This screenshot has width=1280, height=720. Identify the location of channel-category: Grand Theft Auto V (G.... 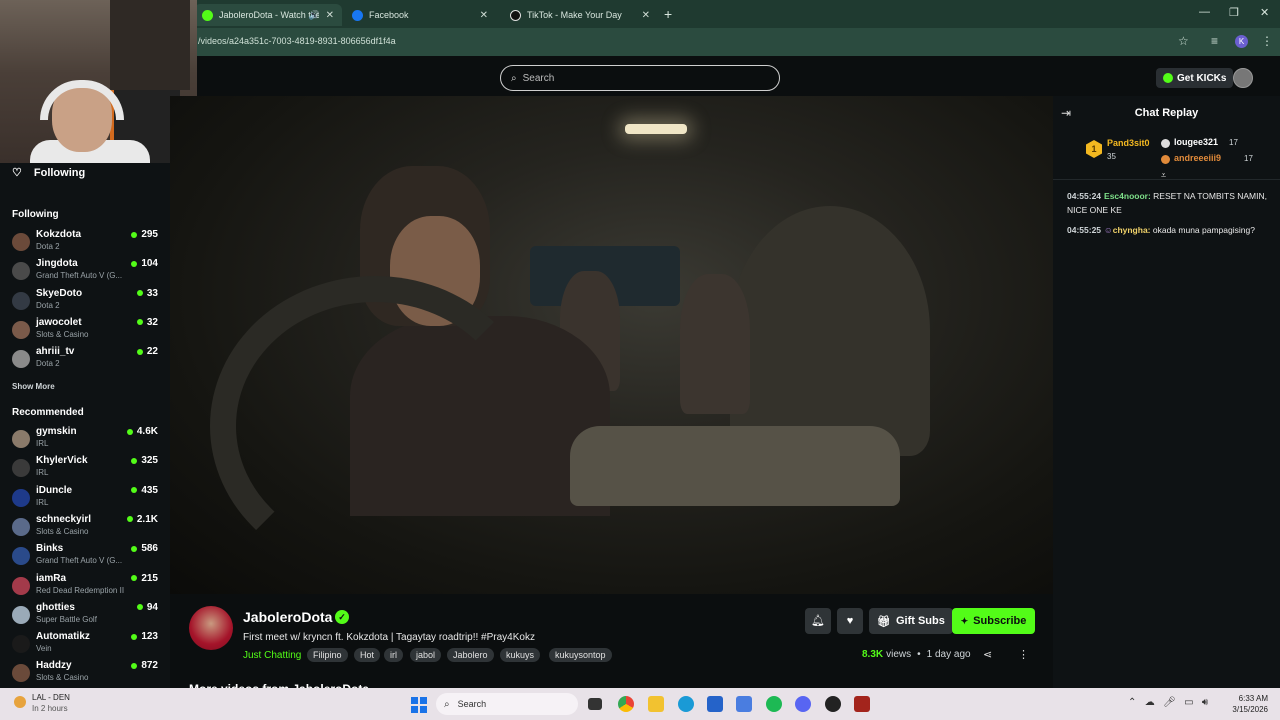
(79, 561).